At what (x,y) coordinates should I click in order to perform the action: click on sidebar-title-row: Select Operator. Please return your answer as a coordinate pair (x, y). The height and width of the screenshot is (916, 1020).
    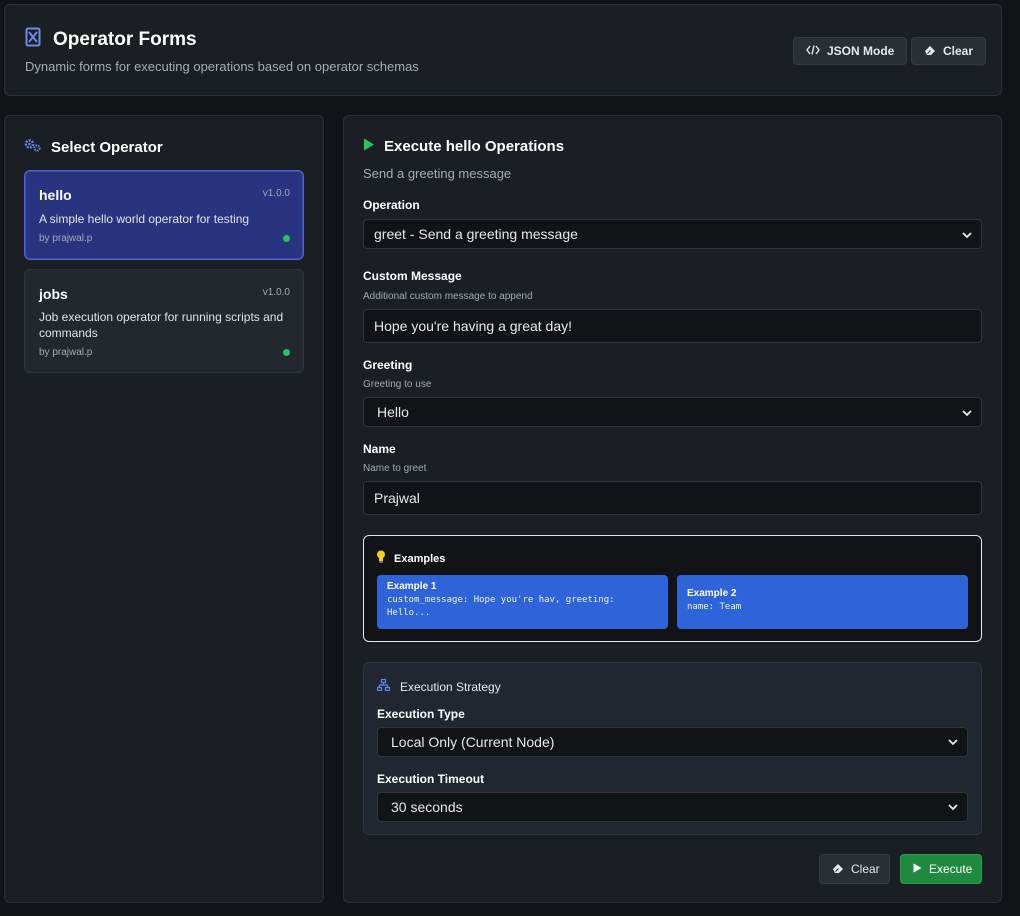
    Looking at the image, I should click on (93, 147).